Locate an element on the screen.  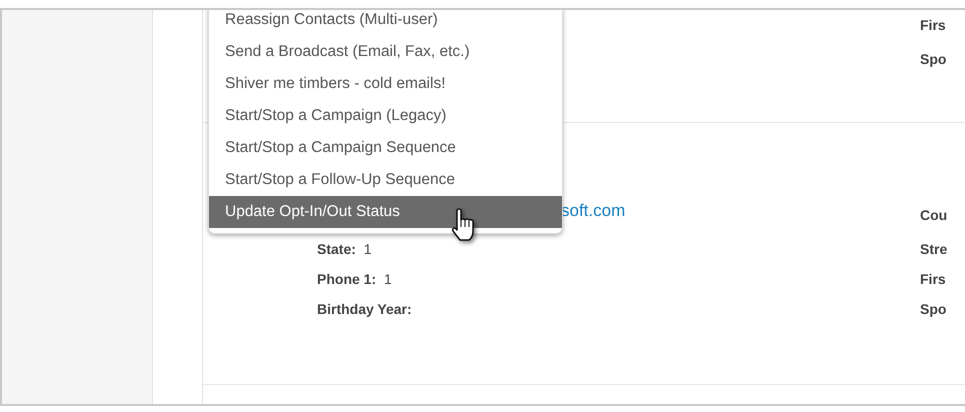
menu-item: Send a Broadcast (Email, Fax, etc.) is located at coordinates (385, 52).